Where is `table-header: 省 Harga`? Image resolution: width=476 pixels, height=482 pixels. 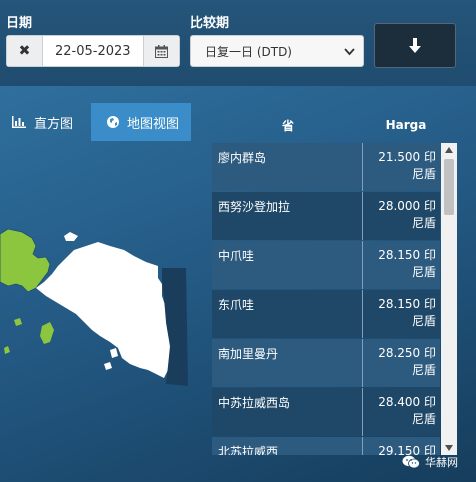 table-header: 省 Harga is located at coordinates (335, 125).